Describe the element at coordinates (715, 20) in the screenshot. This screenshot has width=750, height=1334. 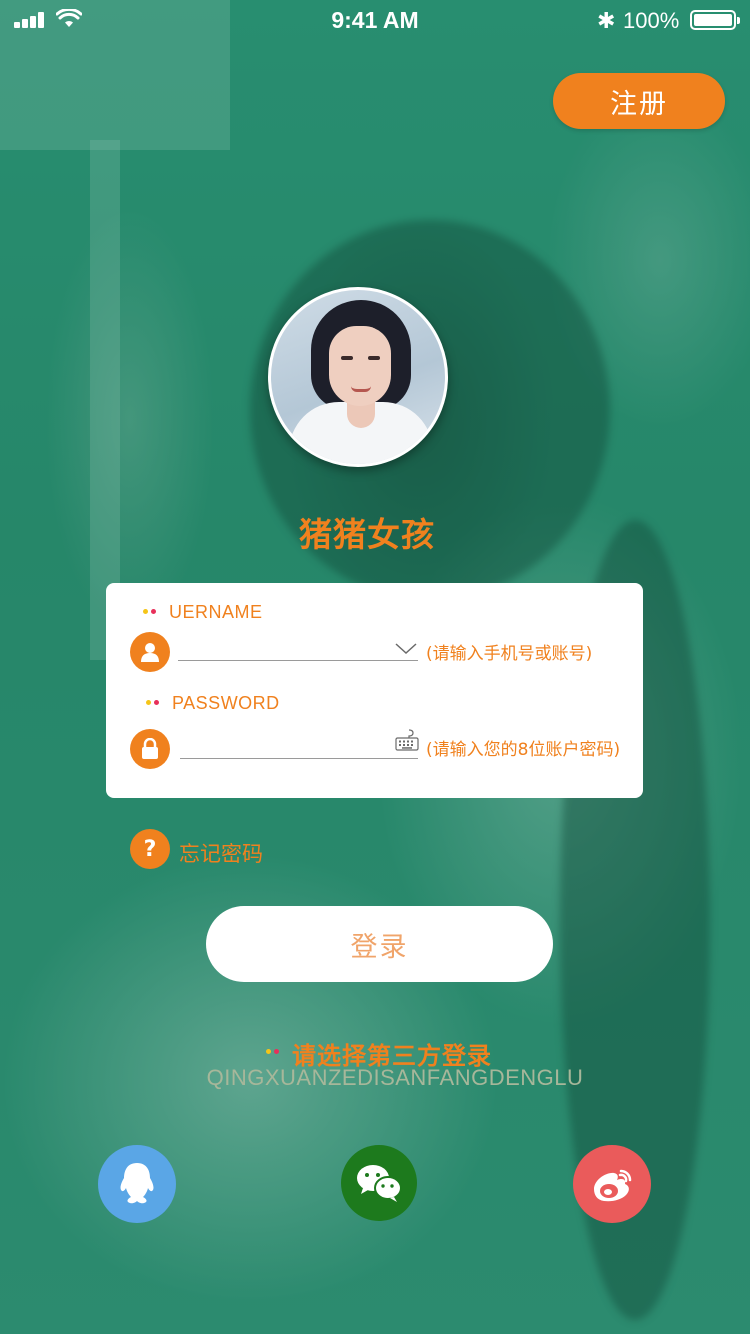
I see `battery-icon` at that location.